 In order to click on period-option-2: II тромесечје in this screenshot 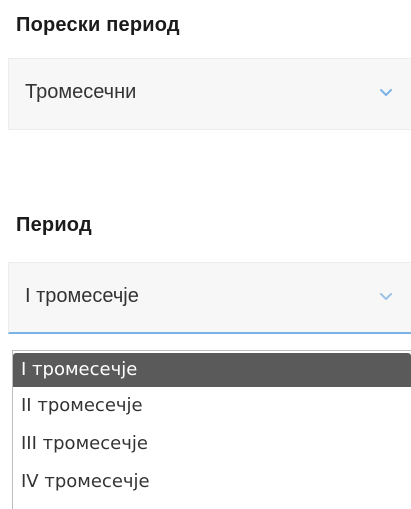, I will do `click(212, 406)`.